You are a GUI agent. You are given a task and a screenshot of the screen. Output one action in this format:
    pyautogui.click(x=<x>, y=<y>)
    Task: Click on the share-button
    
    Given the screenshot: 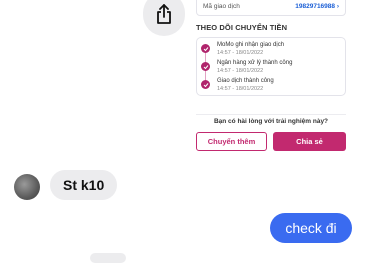 What is the action you would take?
    pyautogui.click(x=164, y=18)
    